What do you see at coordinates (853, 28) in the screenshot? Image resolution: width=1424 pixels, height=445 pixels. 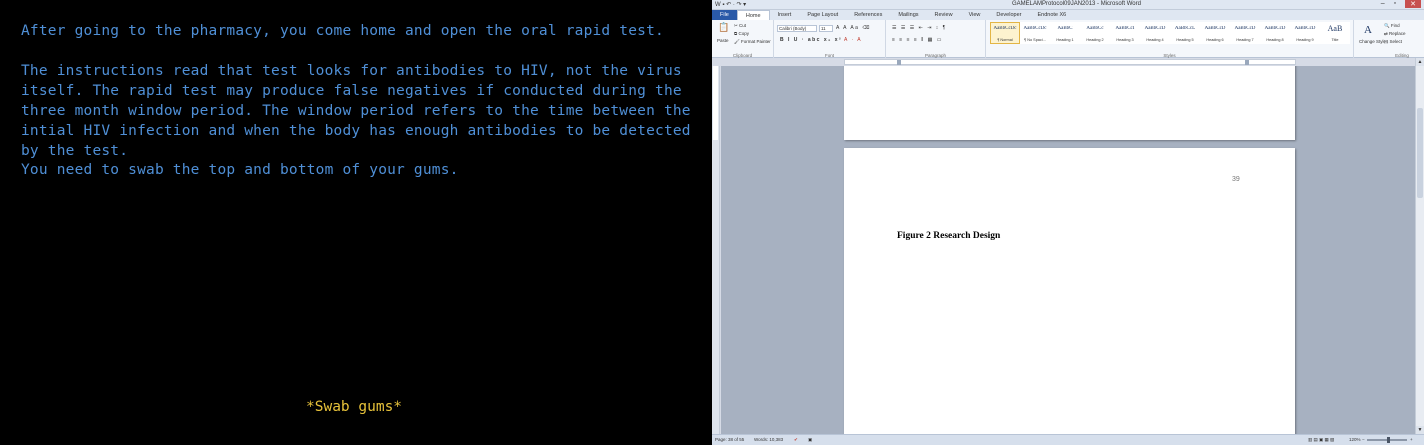 I see `font-grow-shrink: A A Aa ⌫` at bounding box center [853, 28].